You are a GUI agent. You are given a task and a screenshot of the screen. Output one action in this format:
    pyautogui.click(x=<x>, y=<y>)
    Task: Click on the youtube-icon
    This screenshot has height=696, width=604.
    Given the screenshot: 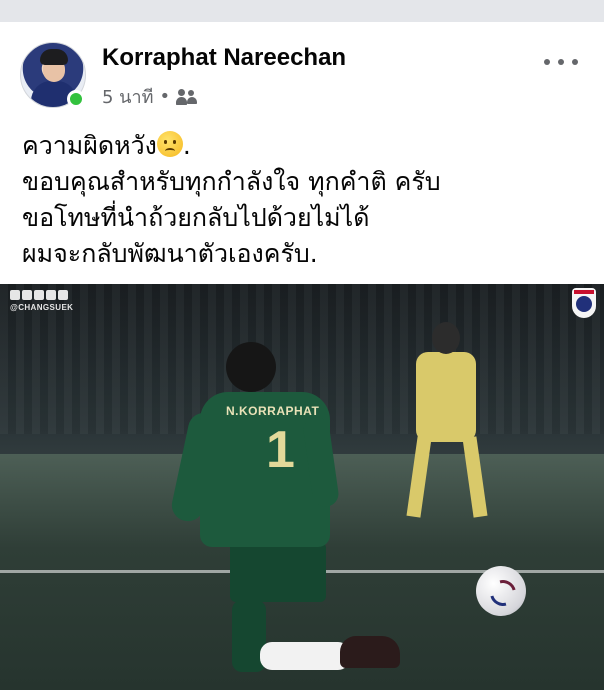 What is the action you would take?
    pyautogui.click(x=39, y=295)
    